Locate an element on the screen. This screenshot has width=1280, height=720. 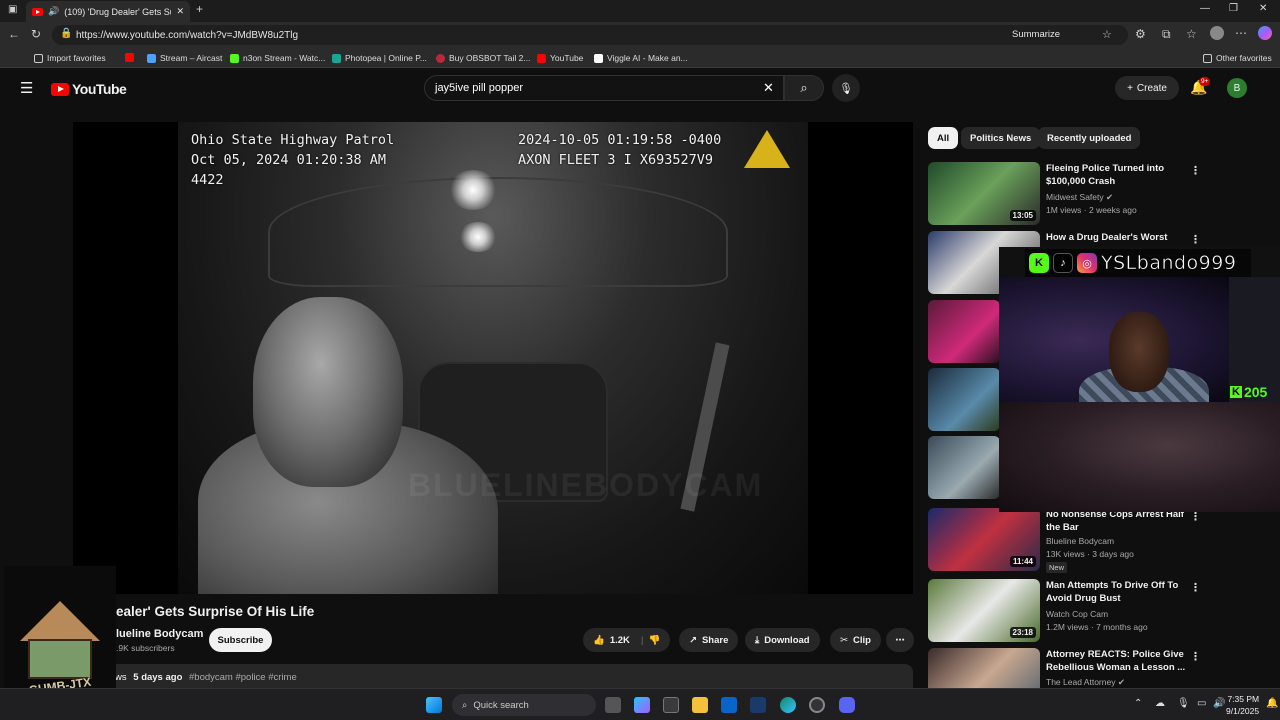
youtube-logo: YouTube is located at coordinates (89, 89).